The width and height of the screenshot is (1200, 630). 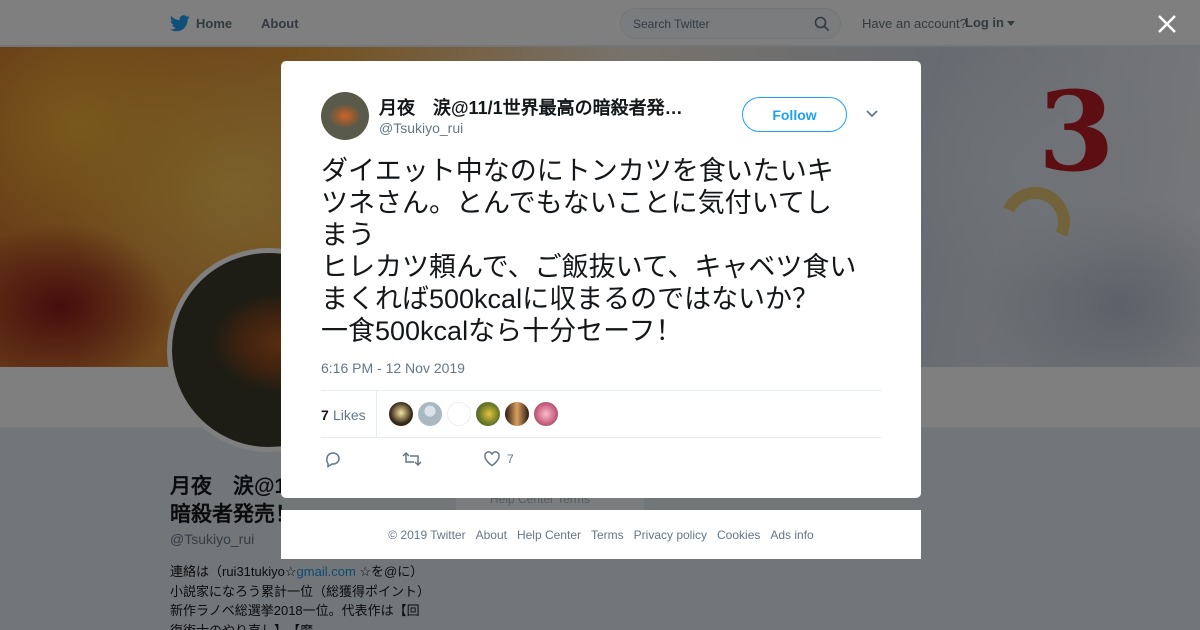 What do you see at coordinates (872, 114) in the screenshot?
I see `chevron-down-icon` at bounding box center [872, 114].